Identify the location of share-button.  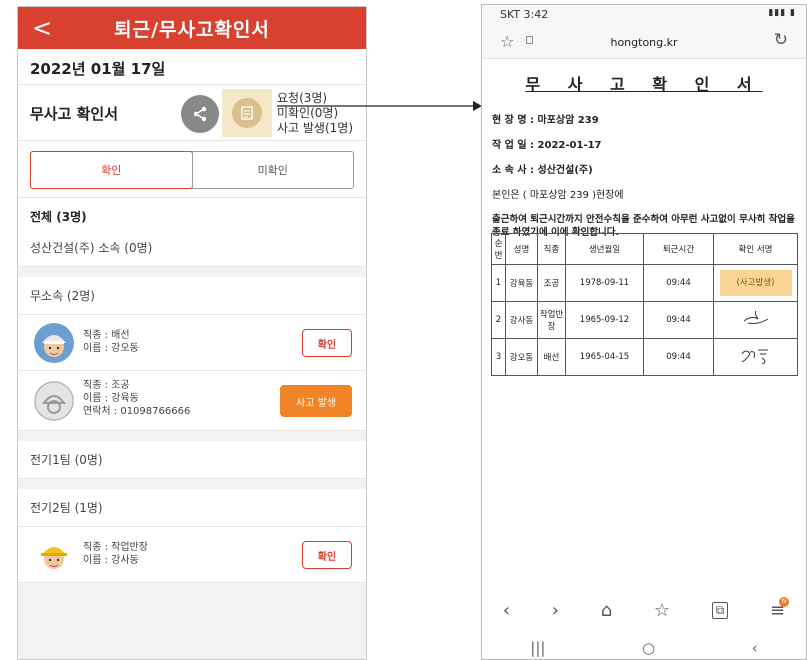
(200, 114).